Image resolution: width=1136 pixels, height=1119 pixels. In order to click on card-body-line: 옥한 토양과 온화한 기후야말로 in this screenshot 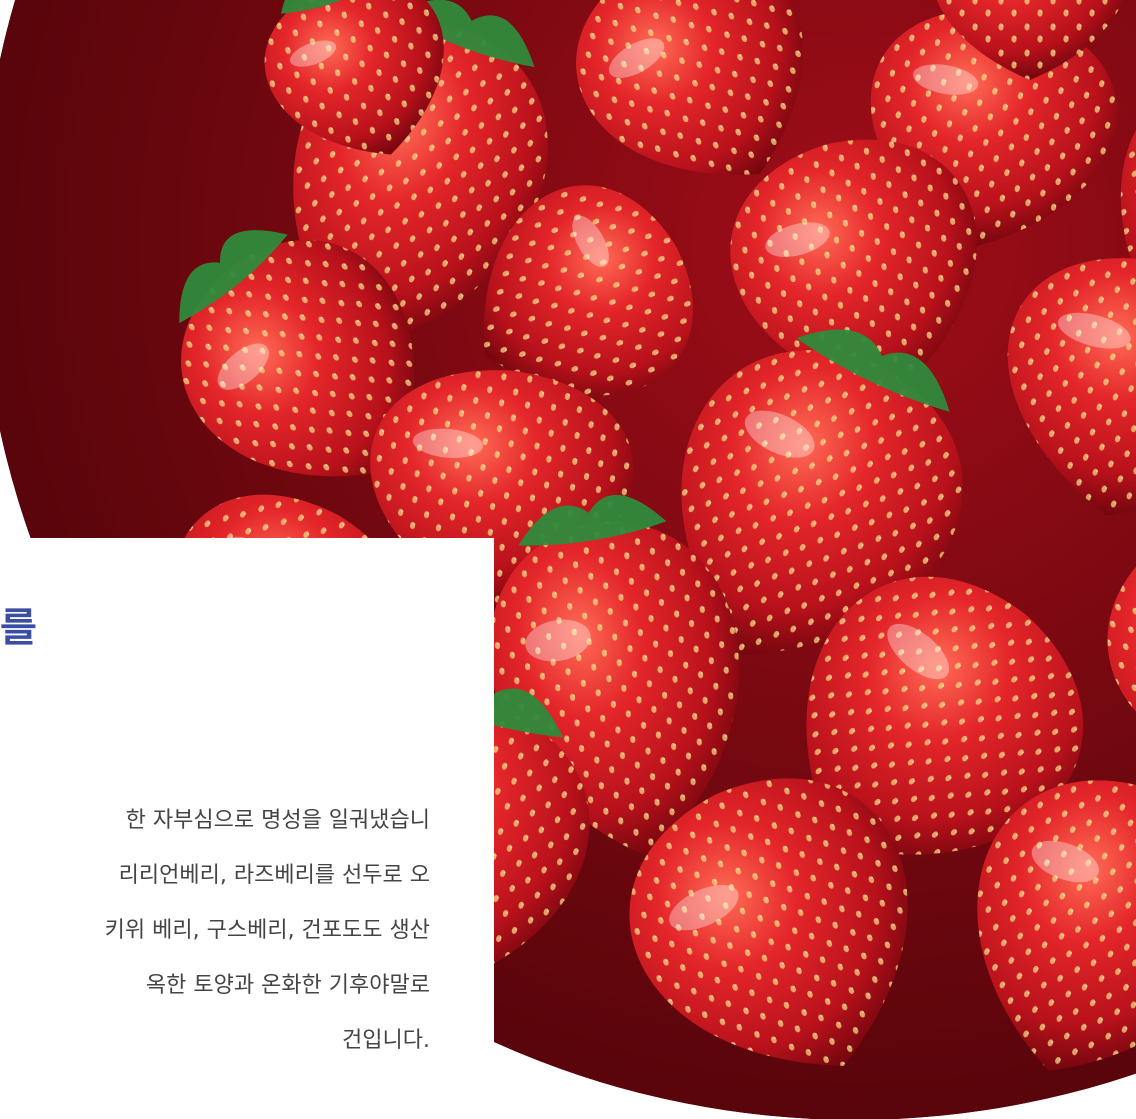, I will do `click(287, 985)`.